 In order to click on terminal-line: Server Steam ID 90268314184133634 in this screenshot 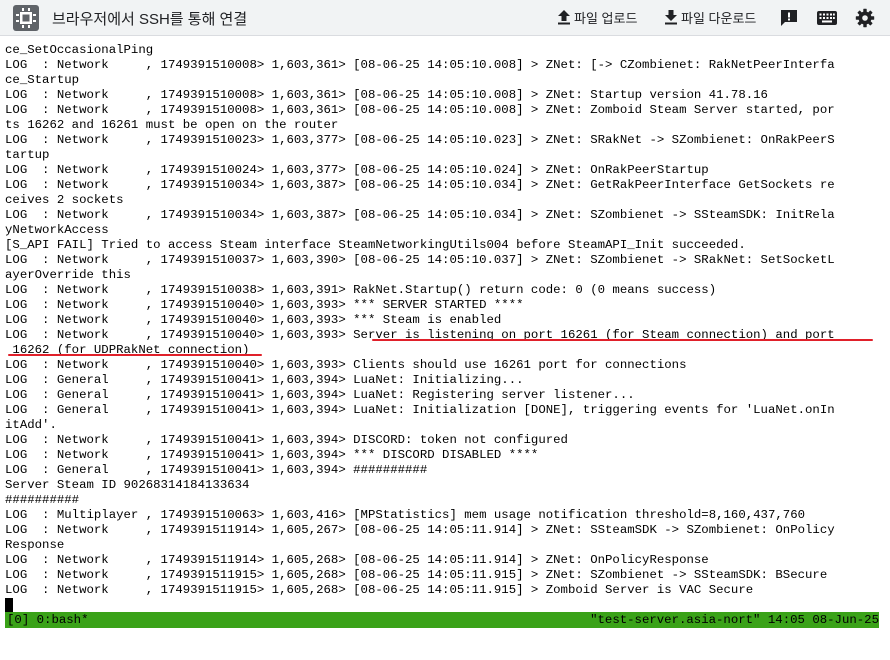, I will do `click(127, 485)`.